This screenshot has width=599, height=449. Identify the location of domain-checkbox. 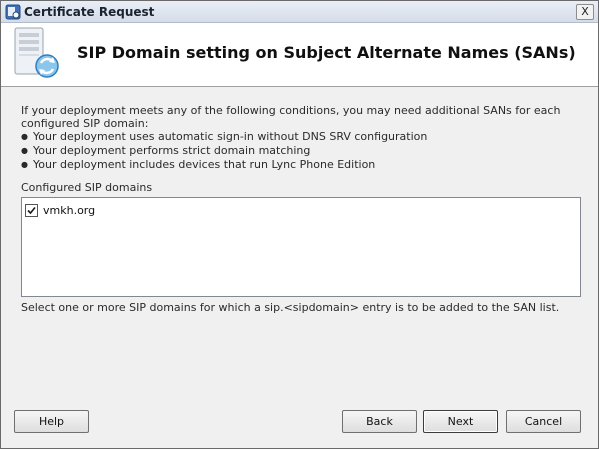
(31, 210).